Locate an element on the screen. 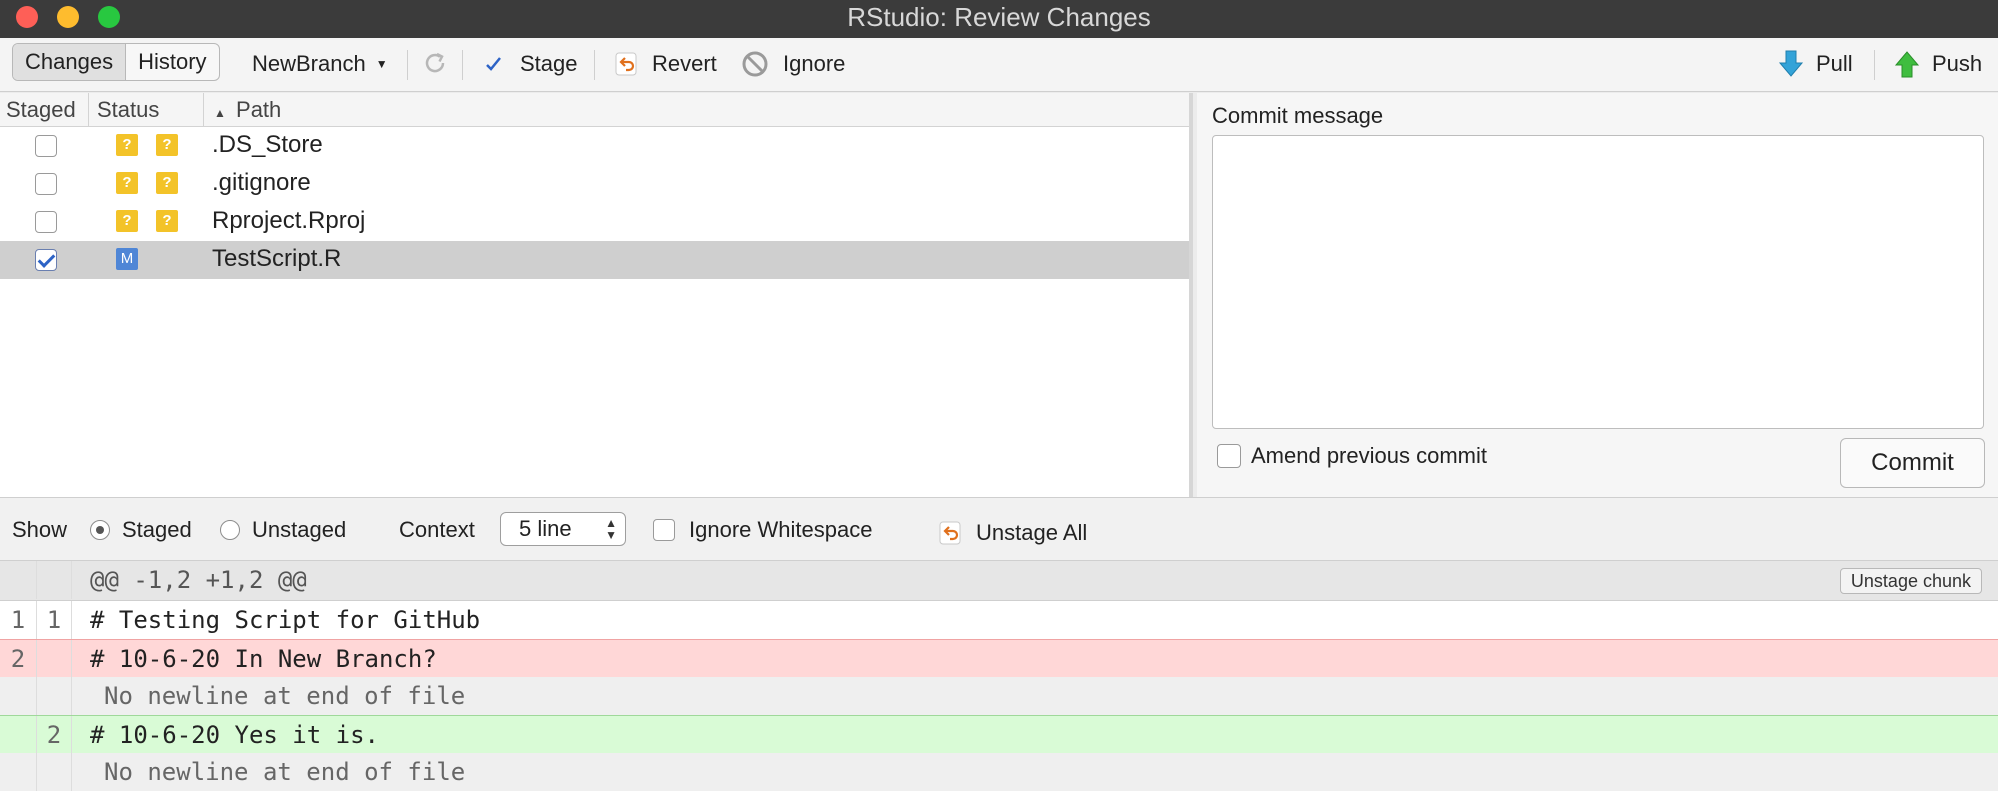  ignore-whitespace-label: Ignore Whitespace is located at coordinates (781, 529).